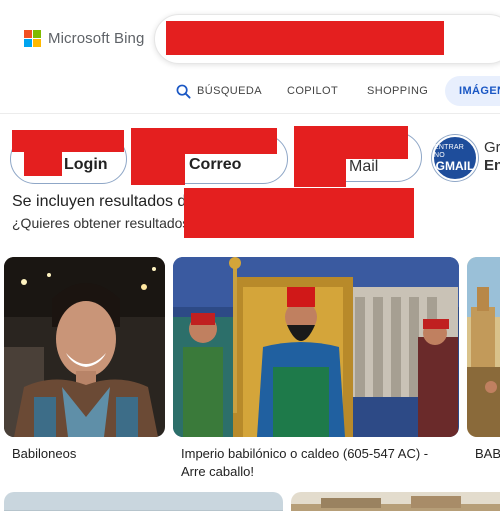 This screenshot has width=500, height=511. Describe the element at coordinates (32, 38) in the screenshot. I see `microsoft-logo-icon` at that location.